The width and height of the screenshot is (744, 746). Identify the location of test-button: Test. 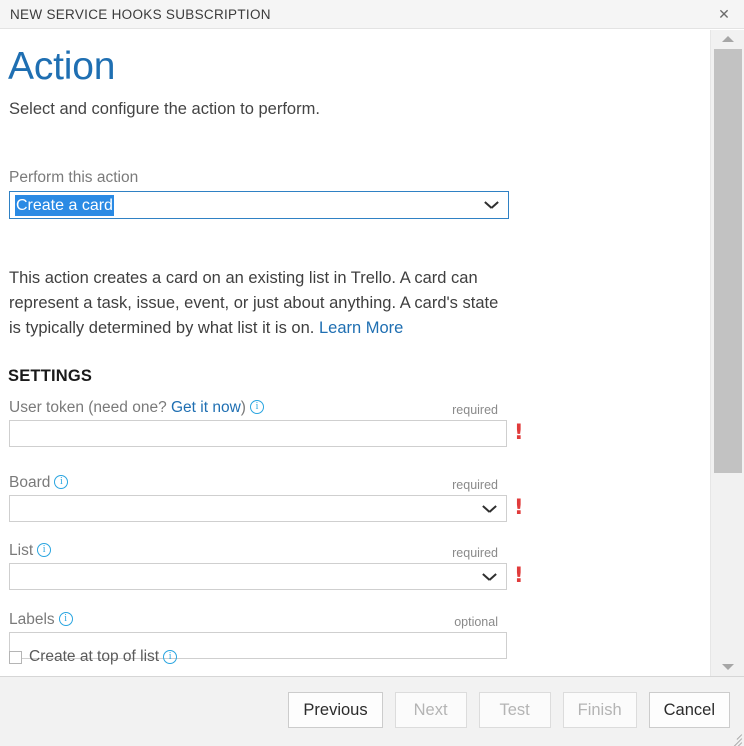
(514, 710).